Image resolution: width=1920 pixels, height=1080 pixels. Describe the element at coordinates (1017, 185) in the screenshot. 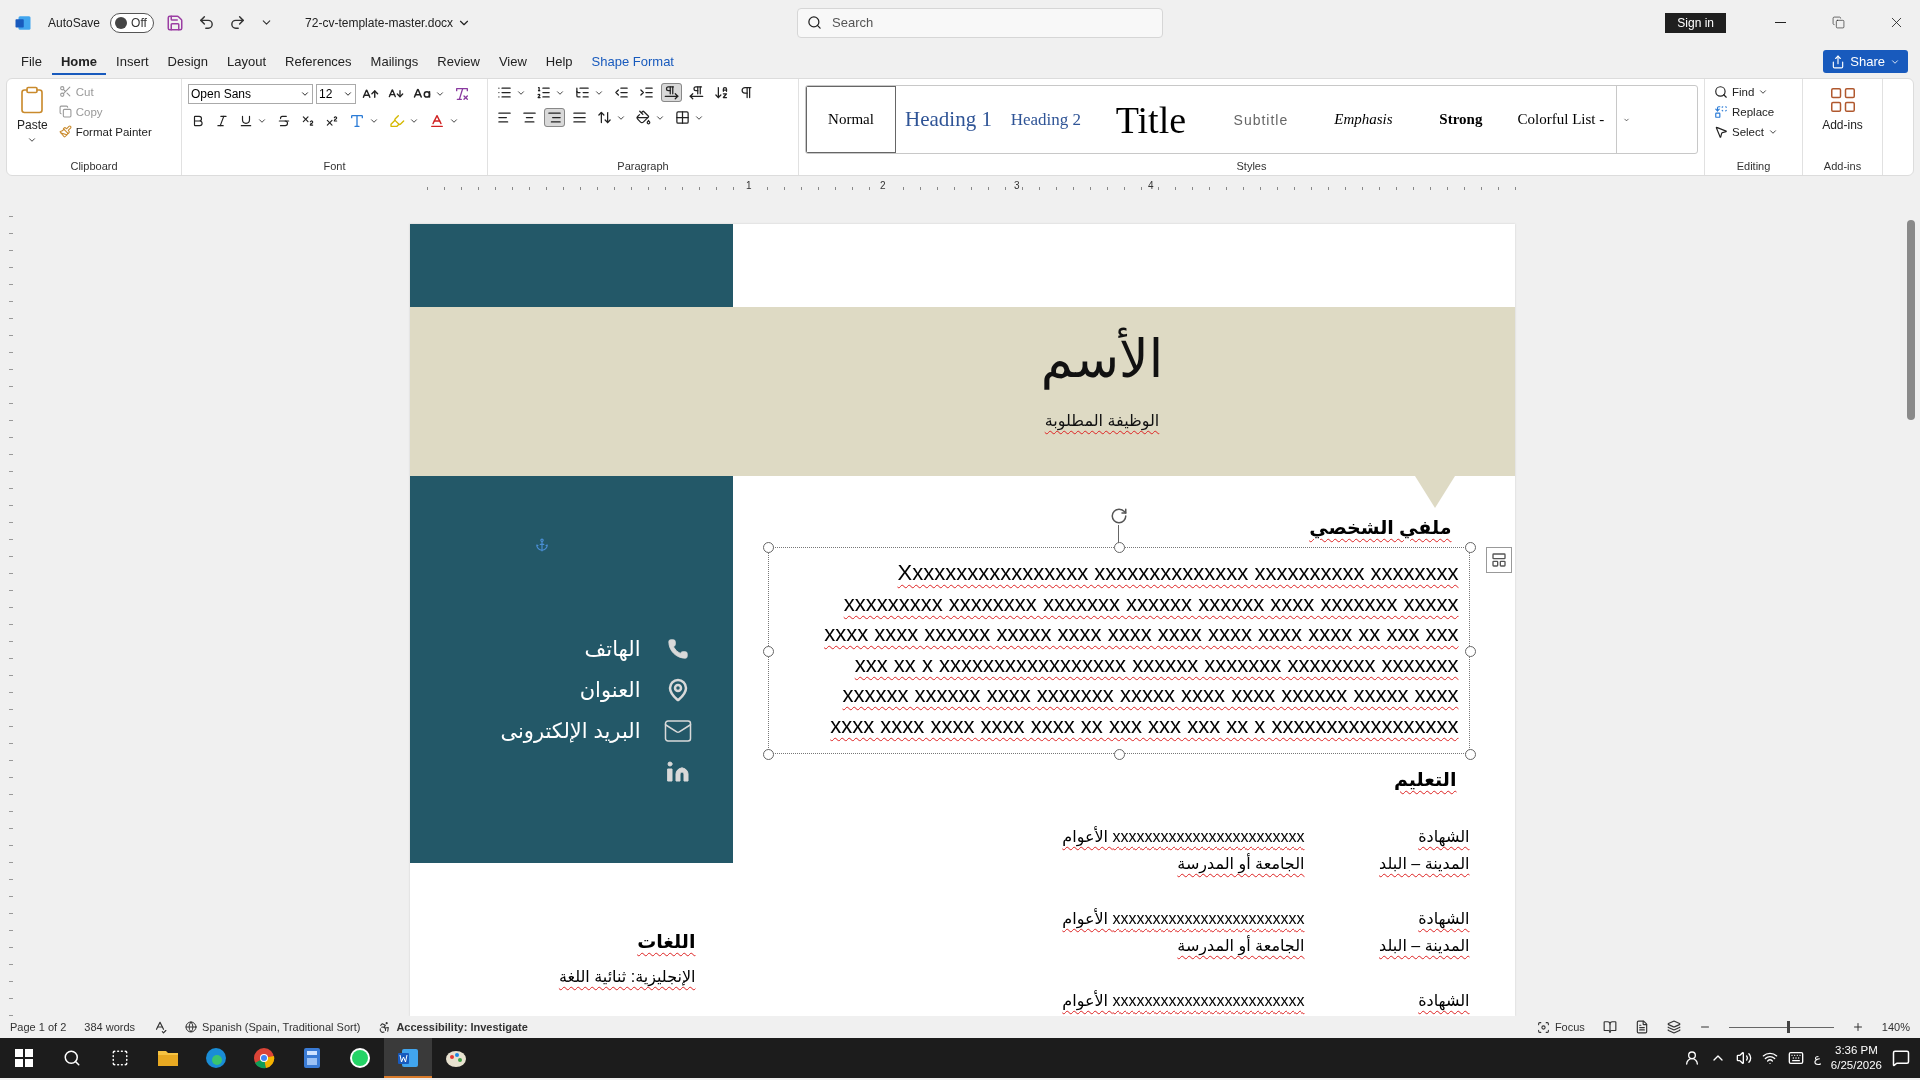

I see `ruler-number: 3` at that location.